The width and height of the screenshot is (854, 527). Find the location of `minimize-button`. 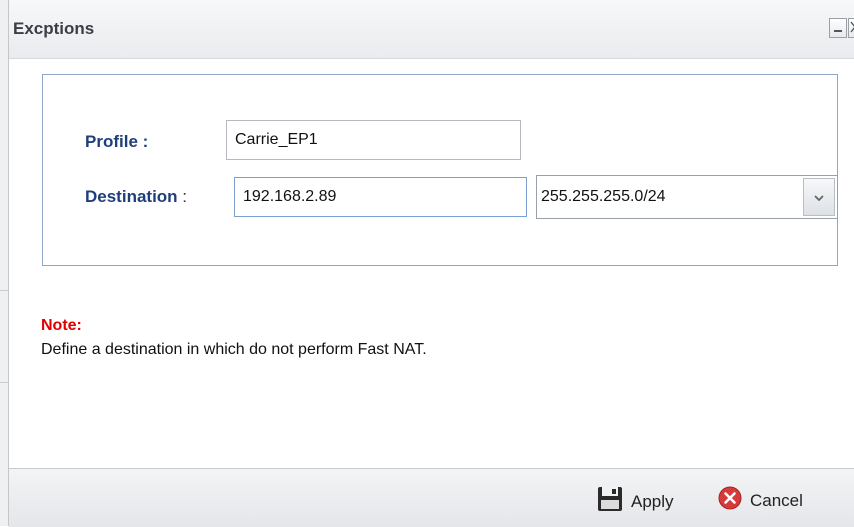

minimize-button is located at coordinates (838, 28).